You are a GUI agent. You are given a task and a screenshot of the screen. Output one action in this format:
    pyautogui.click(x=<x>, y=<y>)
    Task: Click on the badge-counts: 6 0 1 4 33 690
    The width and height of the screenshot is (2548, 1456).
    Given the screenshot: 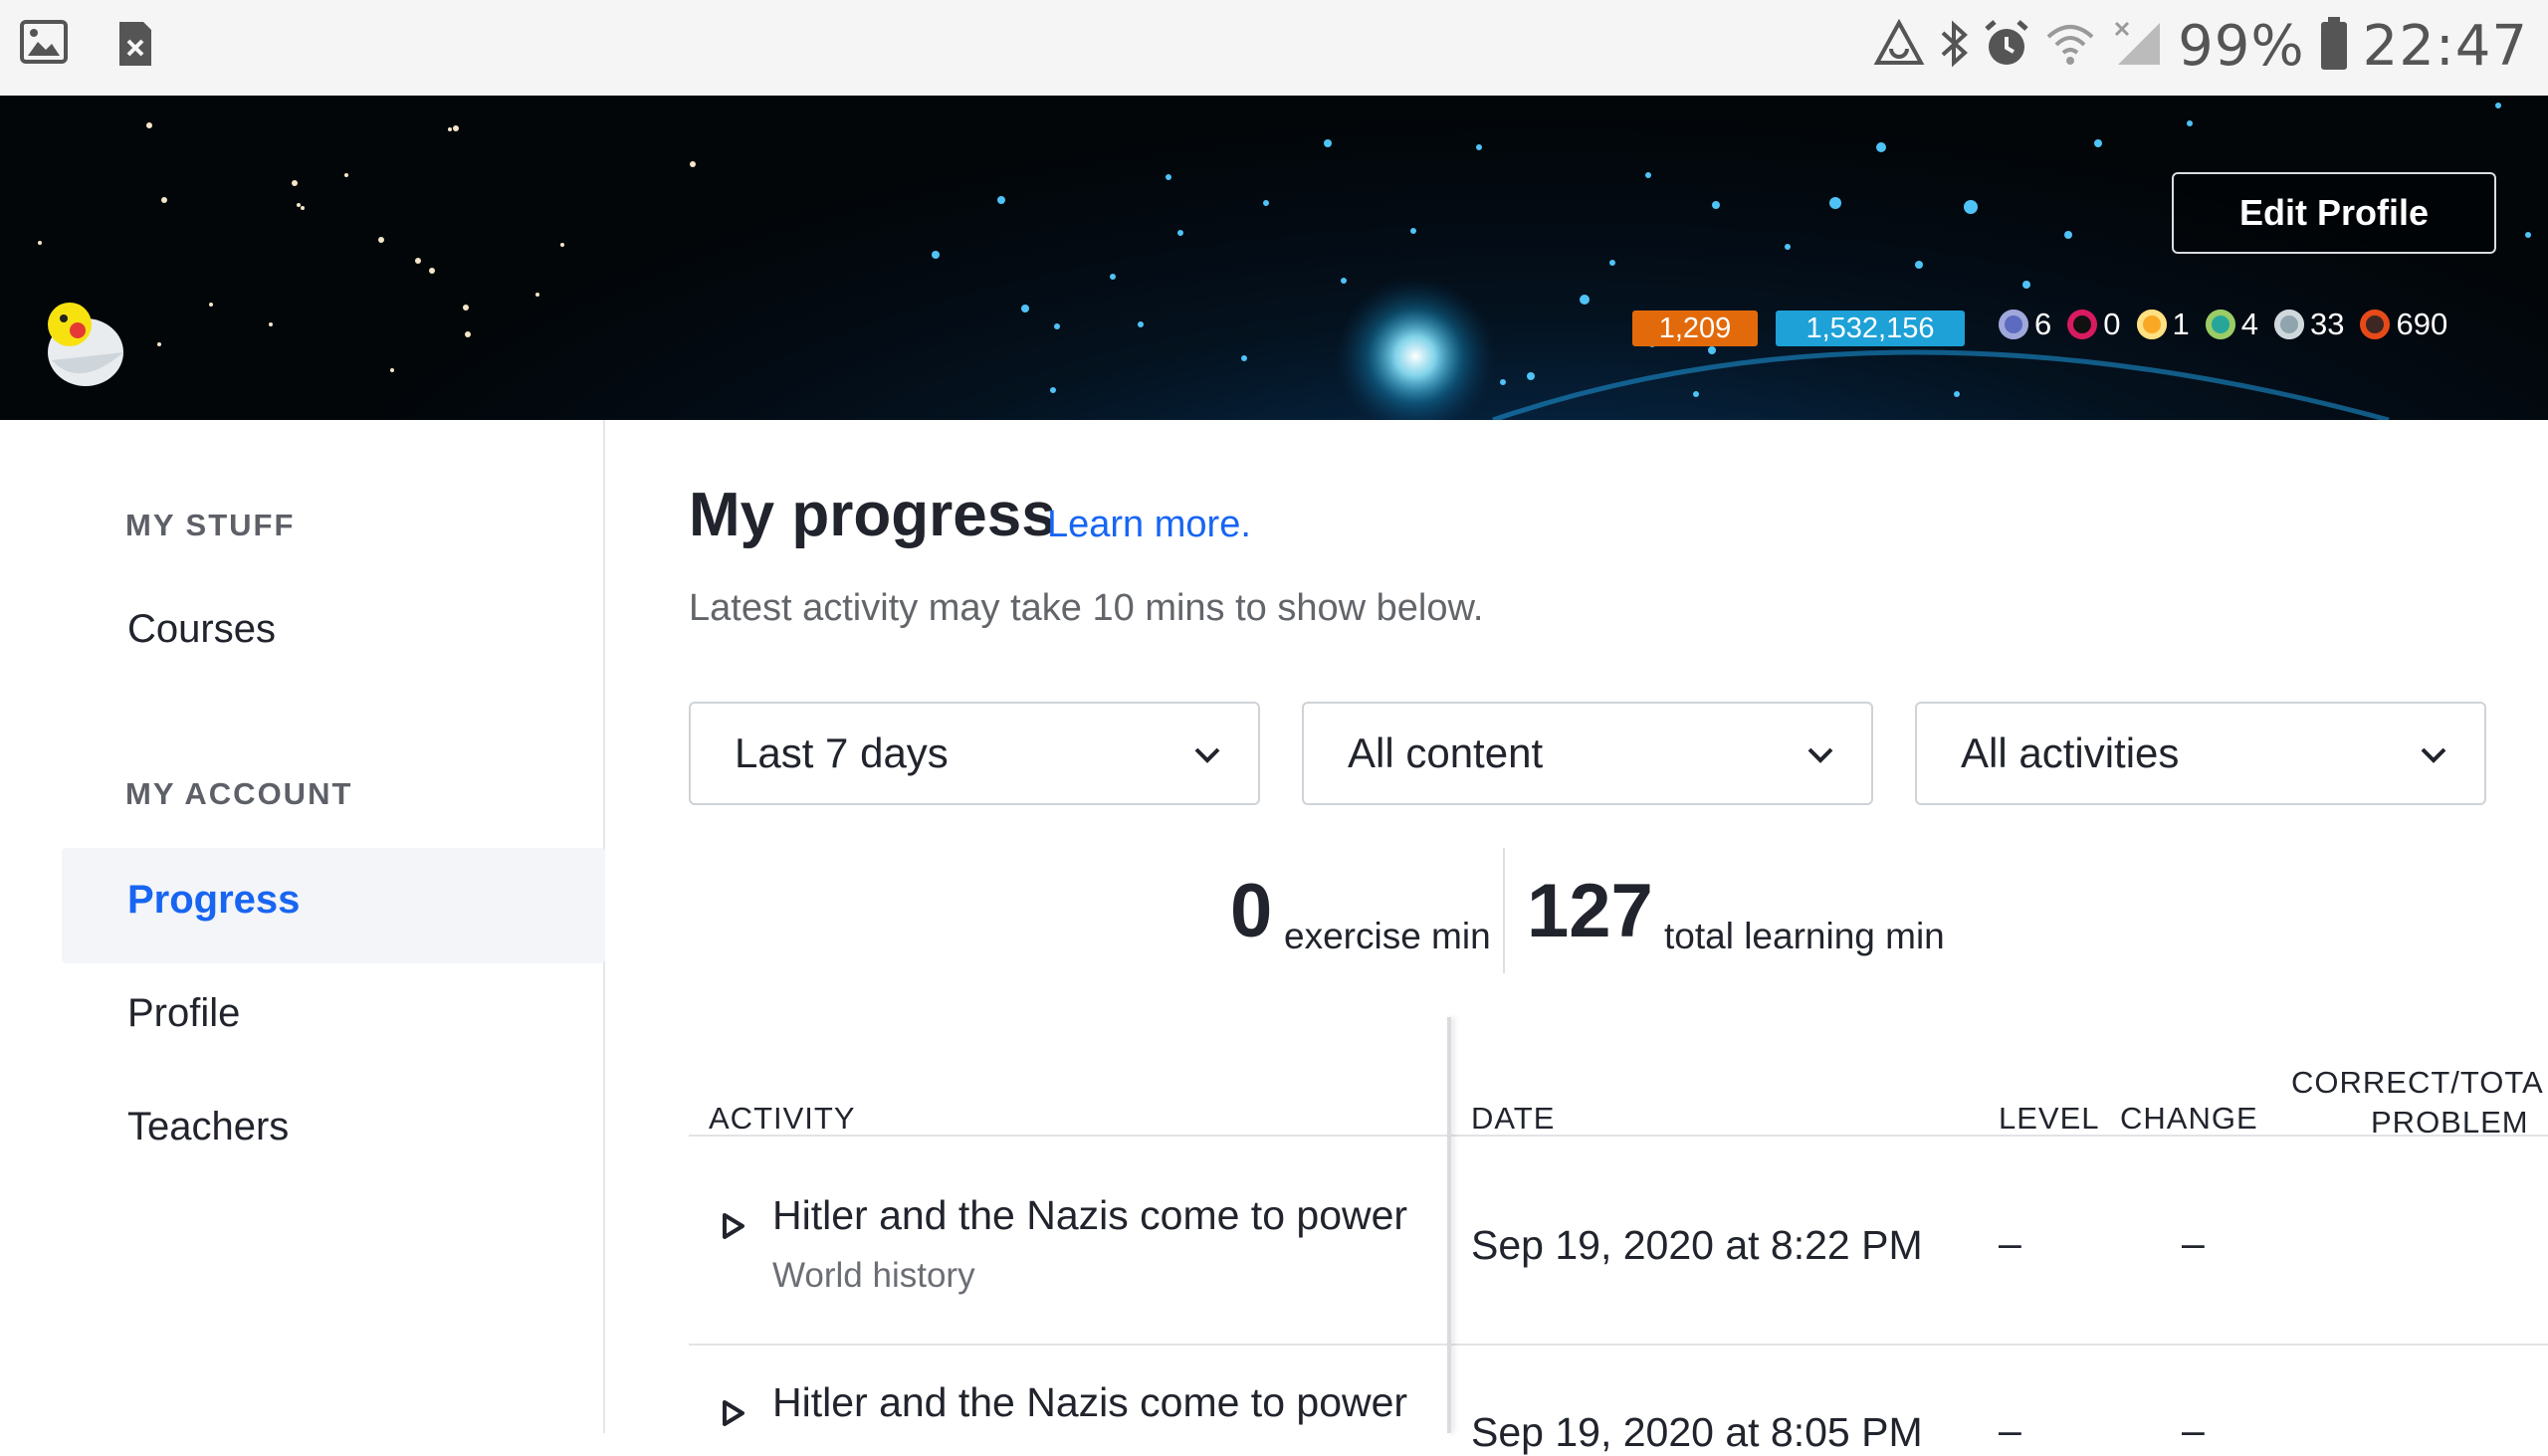 What is the action you would take?
    pyautogui.click(x=2228, y=324)
    